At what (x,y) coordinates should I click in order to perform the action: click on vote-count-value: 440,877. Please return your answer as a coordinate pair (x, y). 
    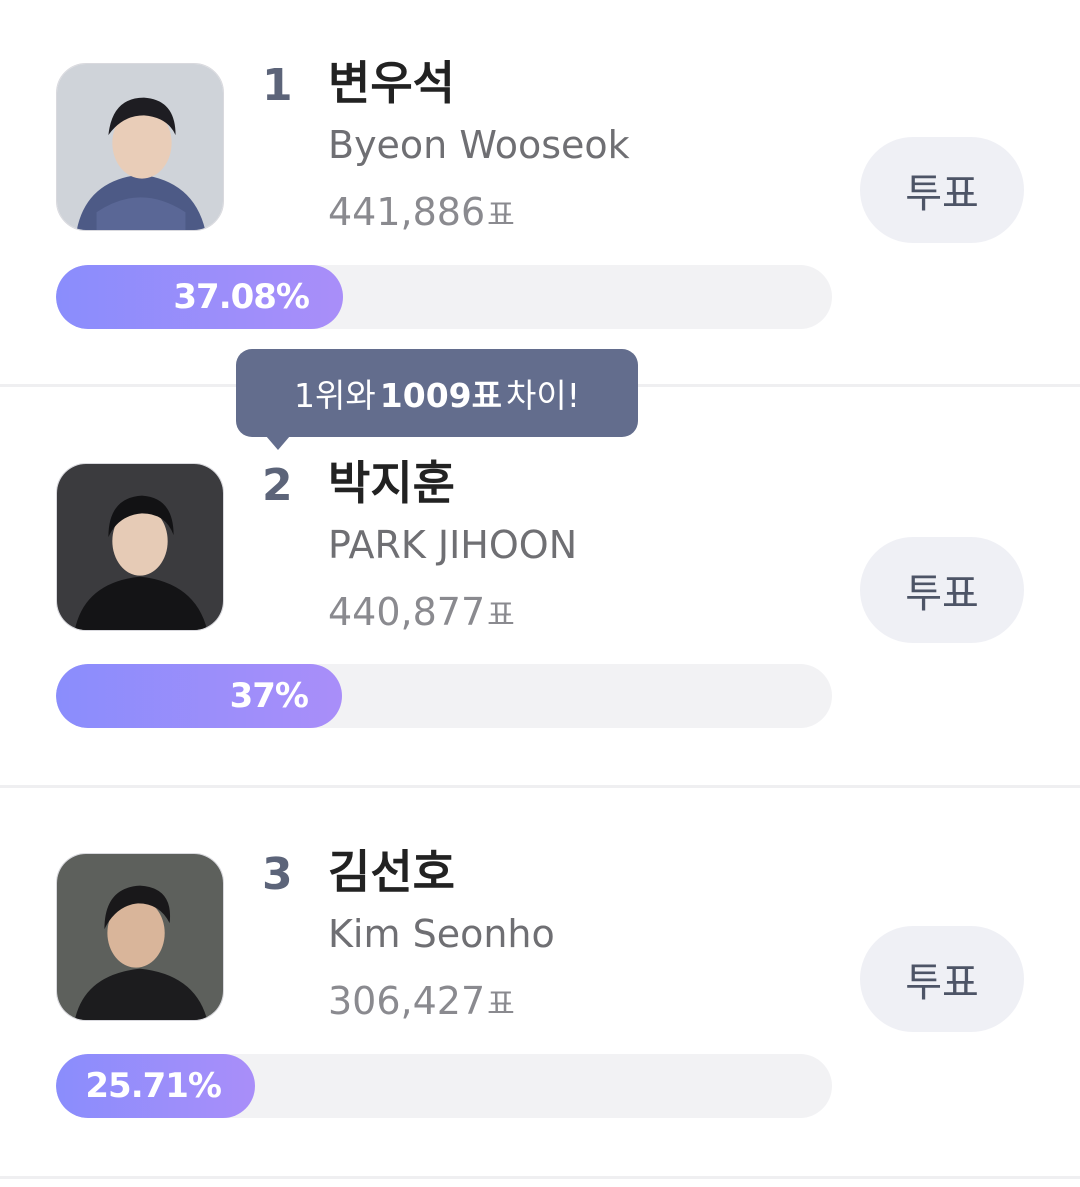
    Looking at the image, I should click on (407, 612).